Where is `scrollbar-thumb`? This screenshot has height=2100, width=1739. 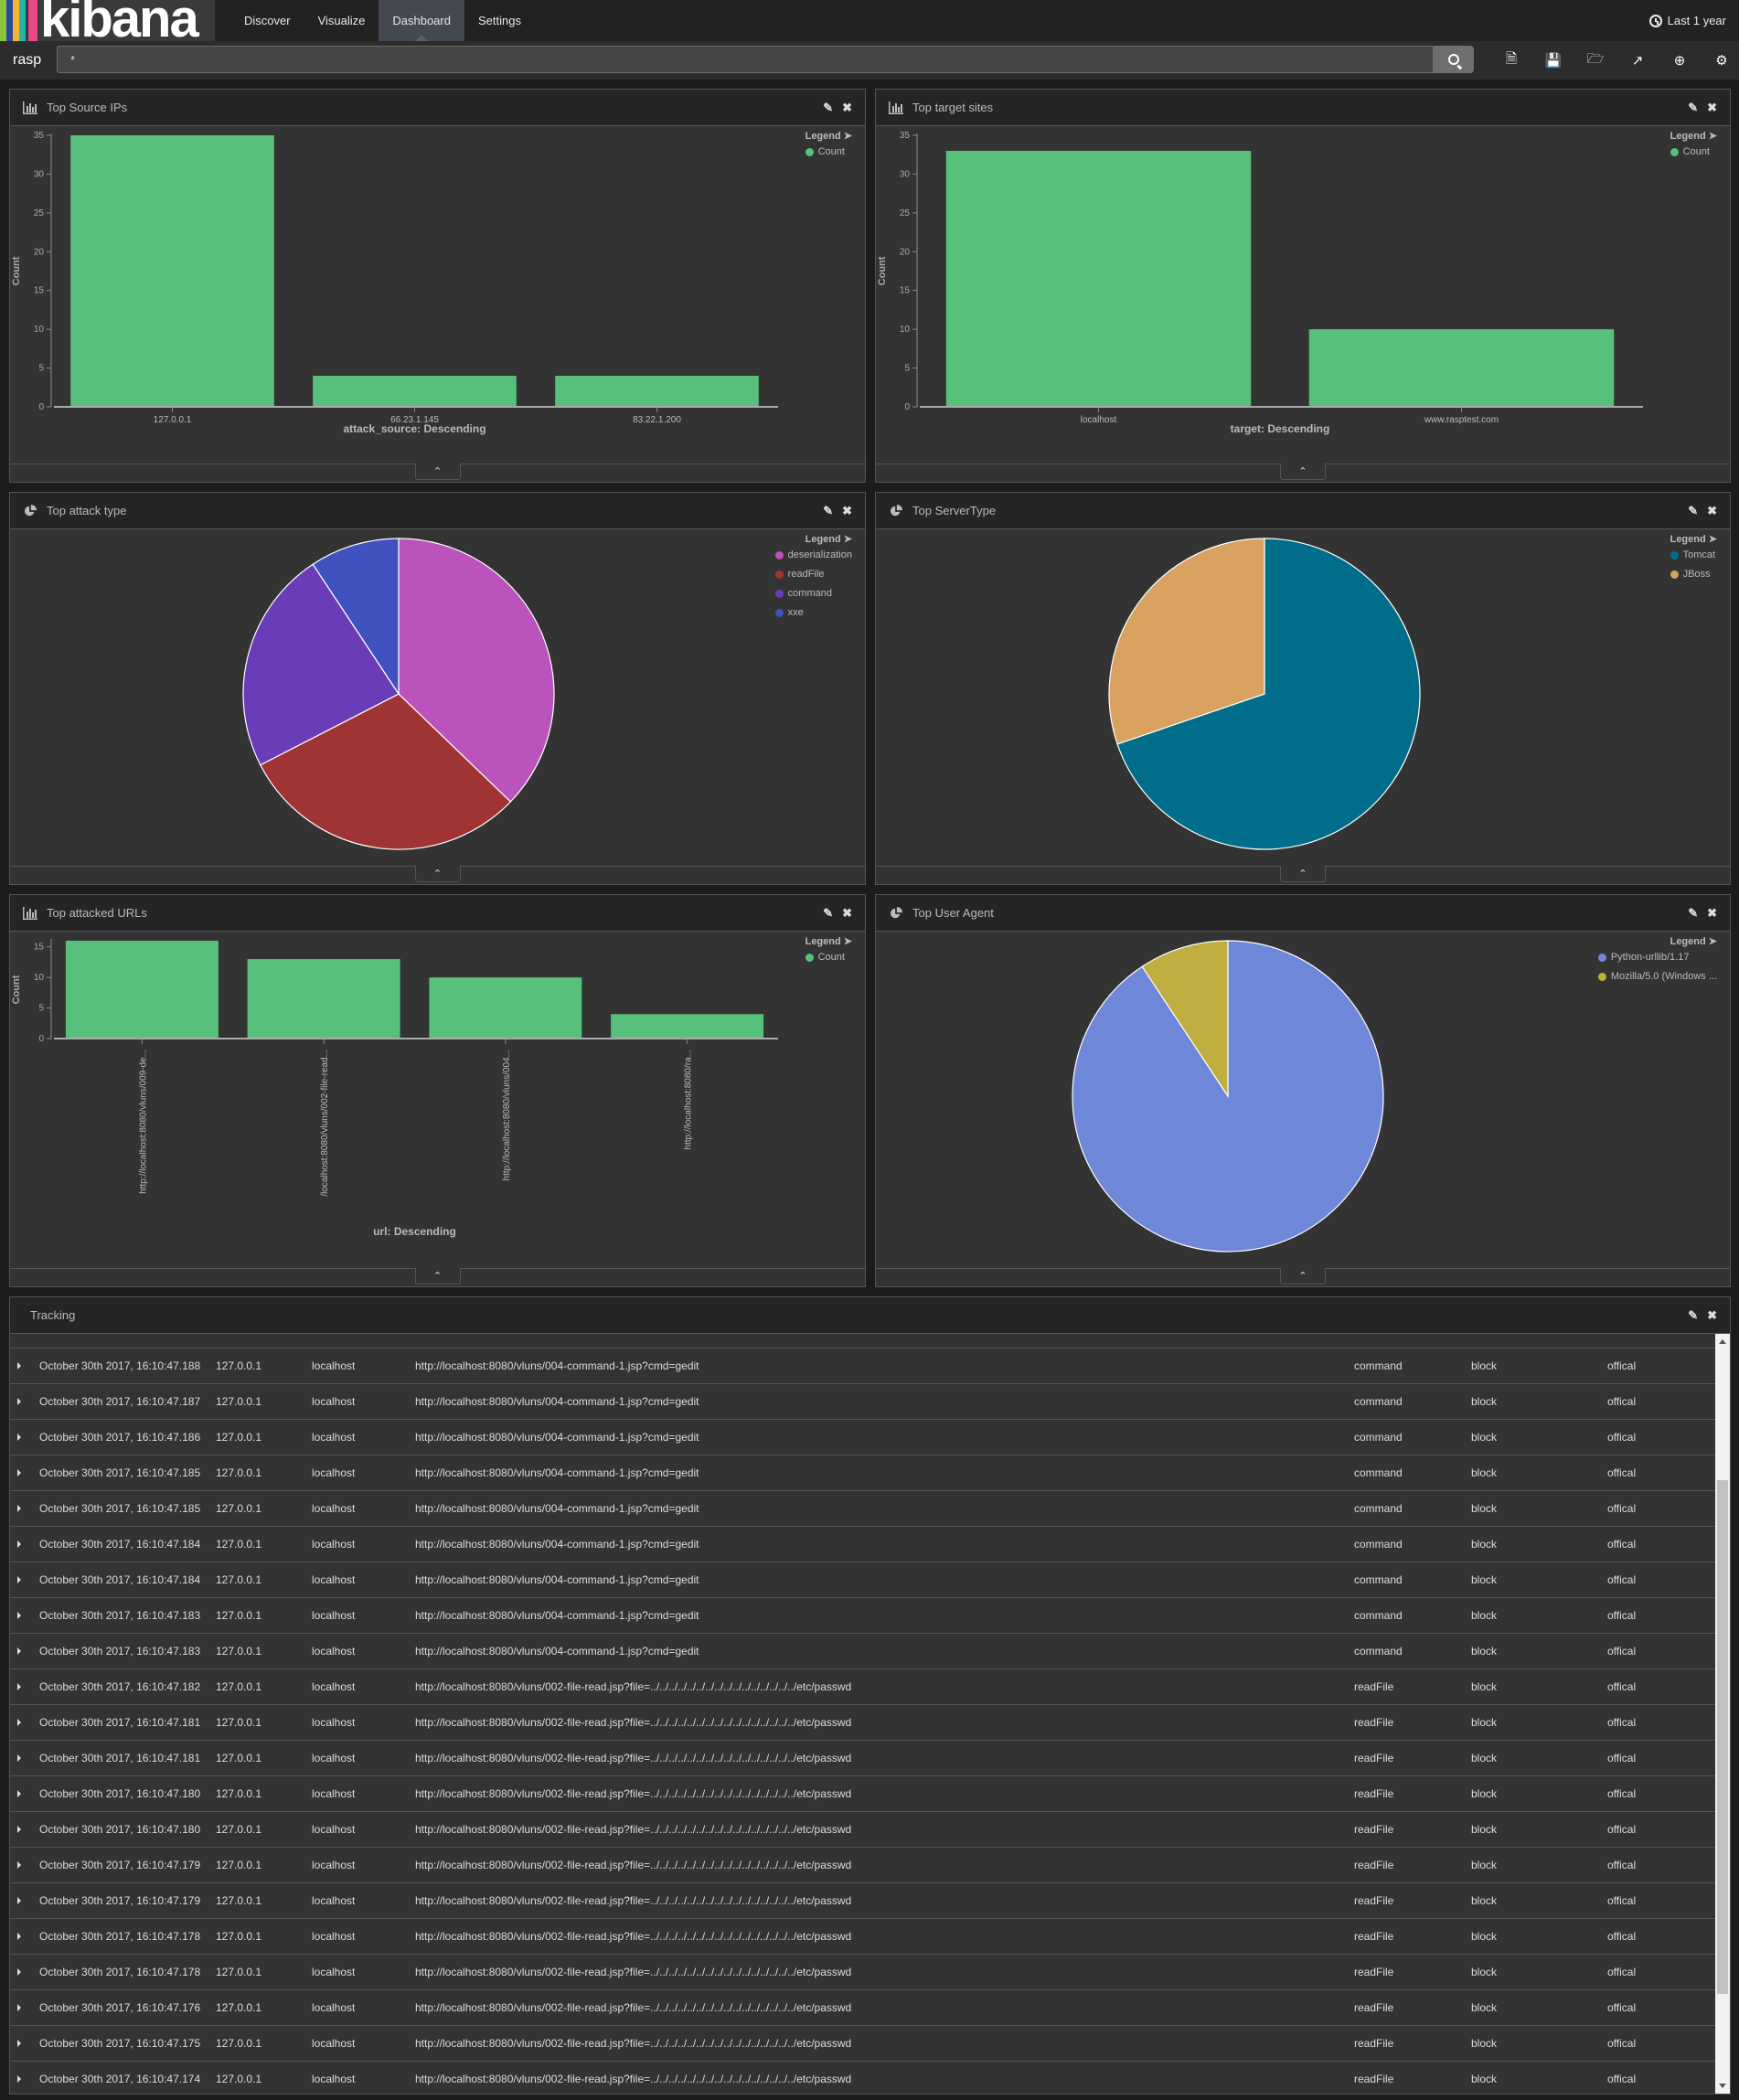 scrollbar-thumb is located at coordinates (1722, 1736).